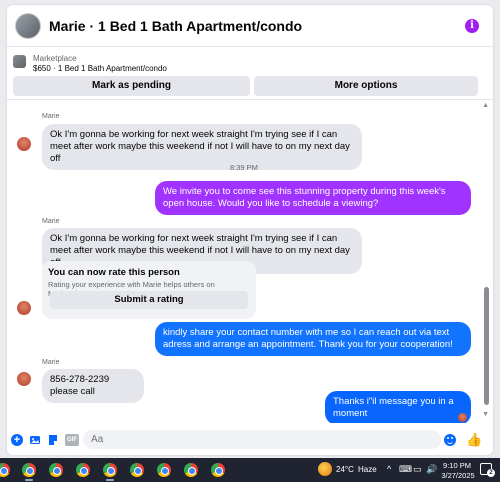 The height and width of the screenshot is (482, 500). Describe the element at coordinates (491, 473) in the screenshot. I see `notification-badge: 2` at that location.